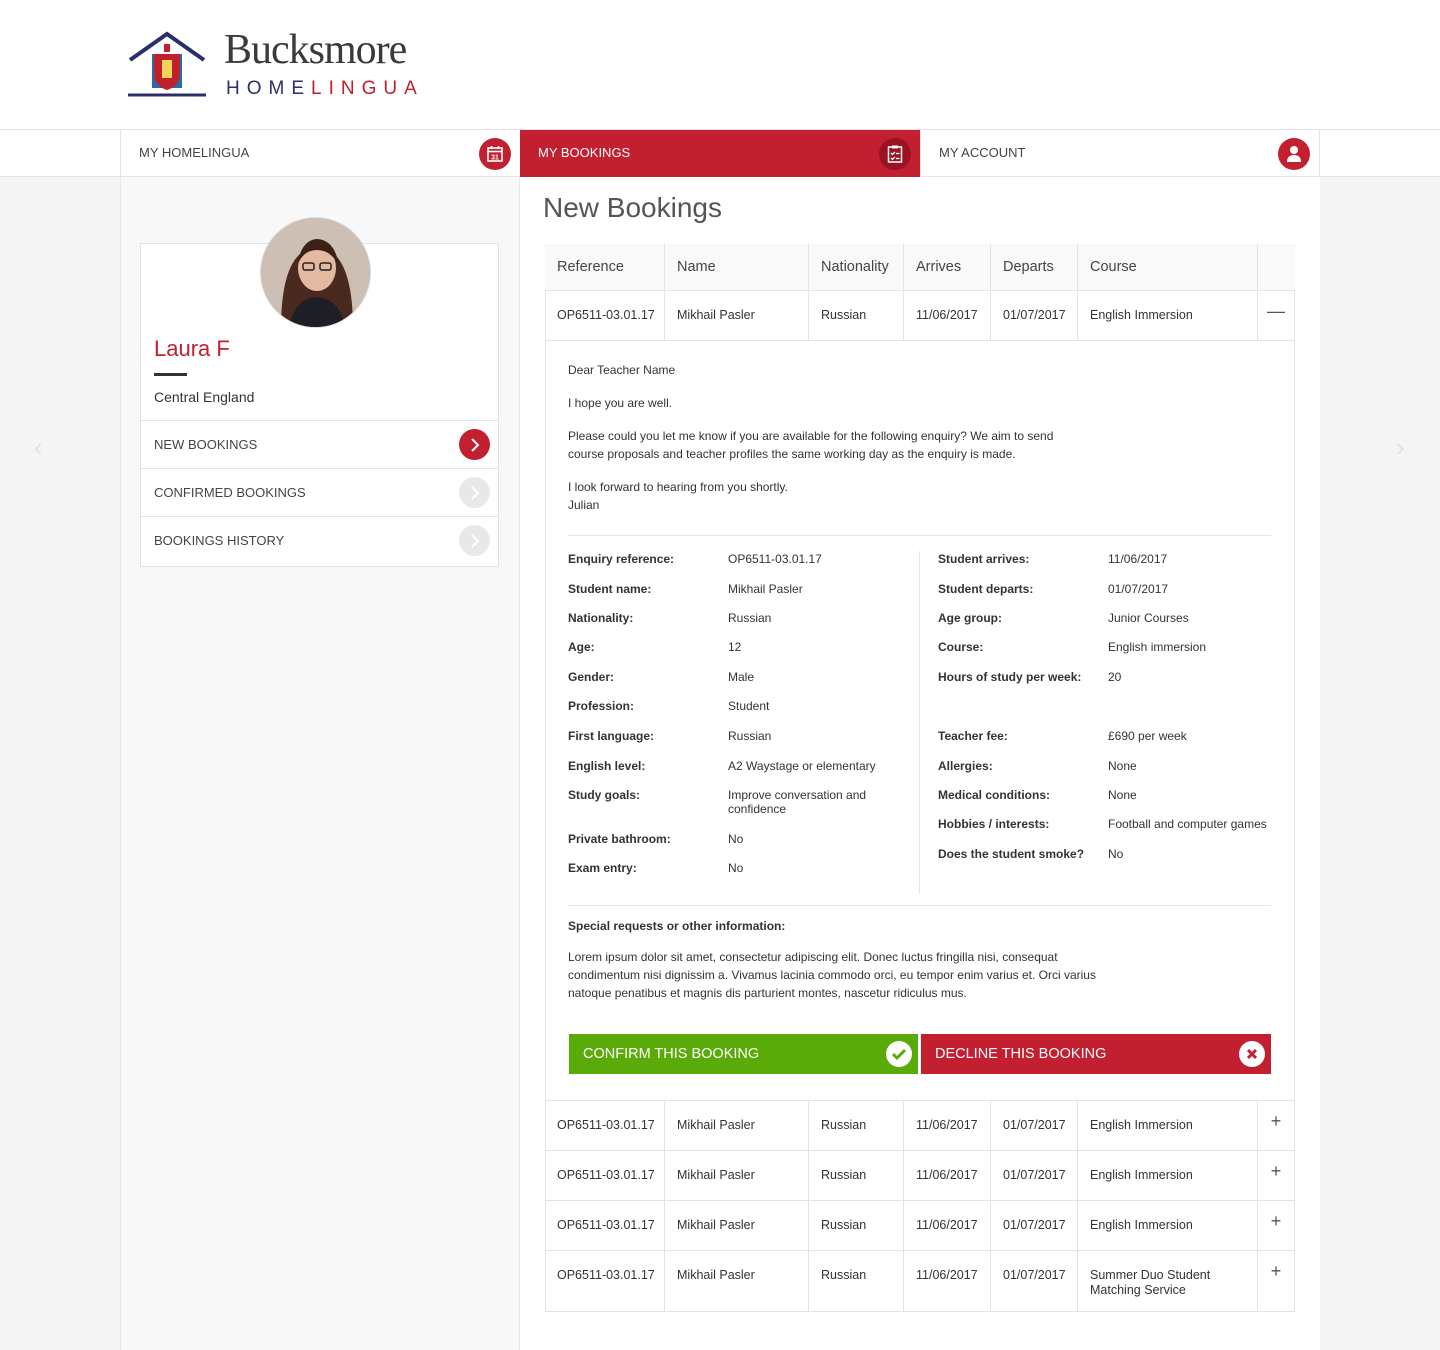  What do you see at coordinates (38, 447) in the screenshot?
I see `chevron-left-icon: ‹` at bounding box center [38, 447].